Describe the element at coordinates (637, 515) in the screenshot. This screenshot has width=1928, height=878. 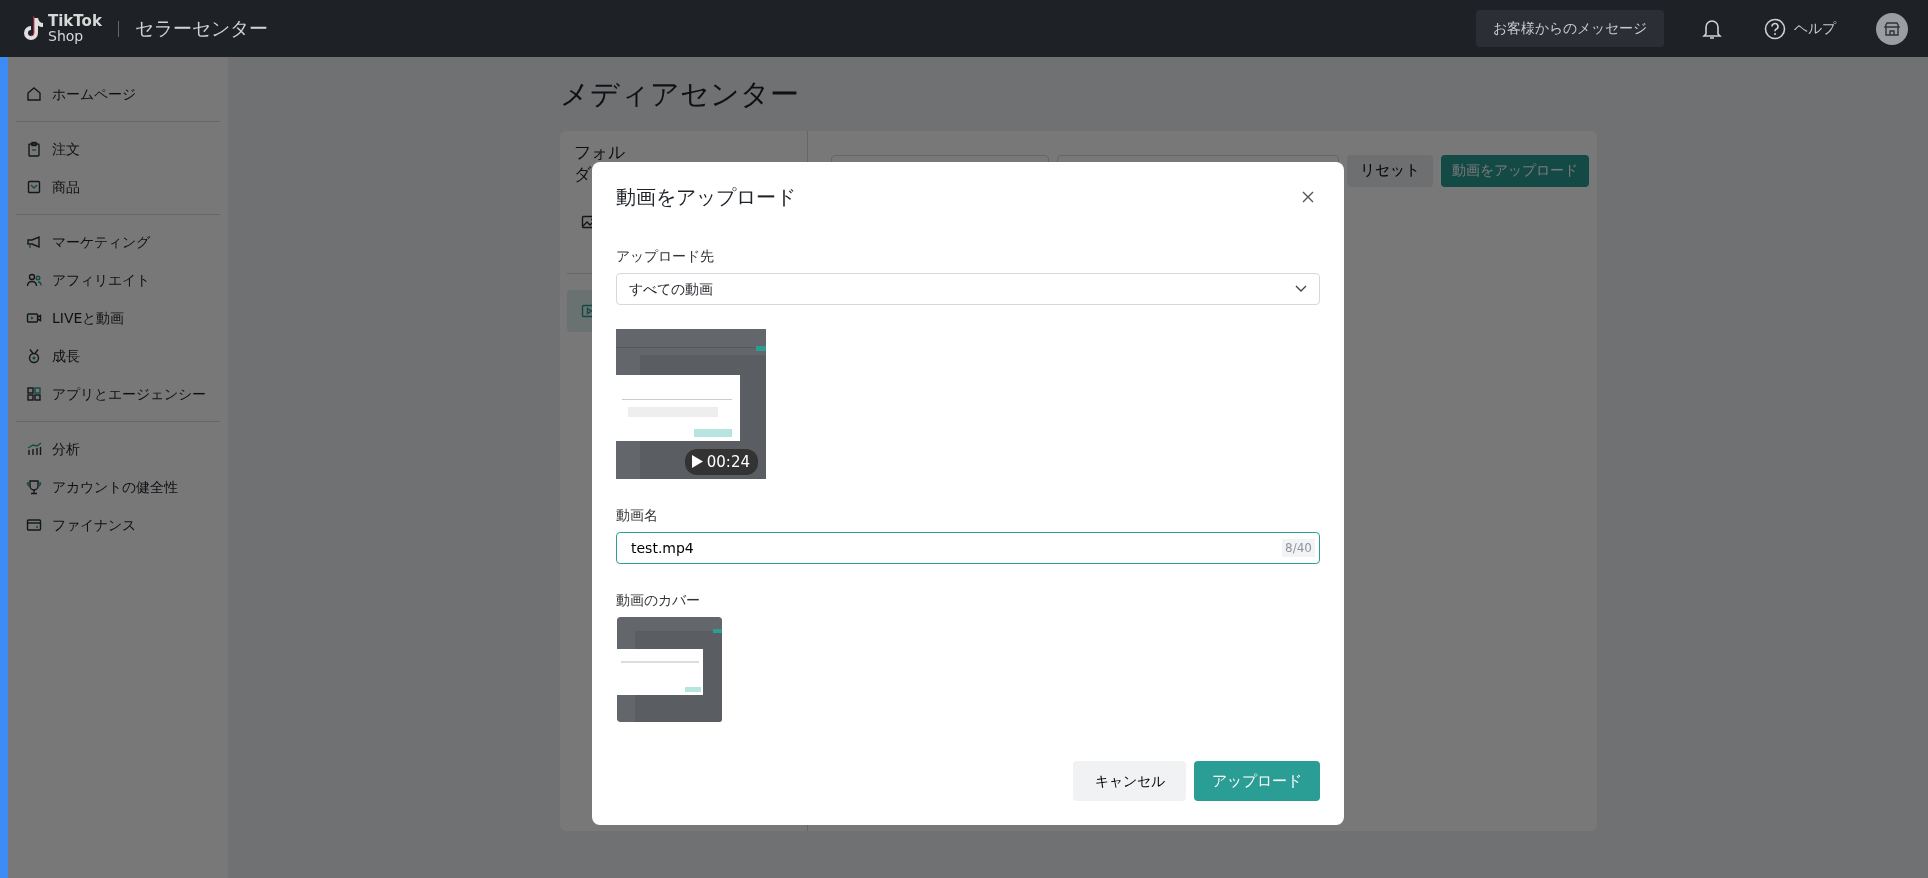
I see `field-label: 動画名` at that location.